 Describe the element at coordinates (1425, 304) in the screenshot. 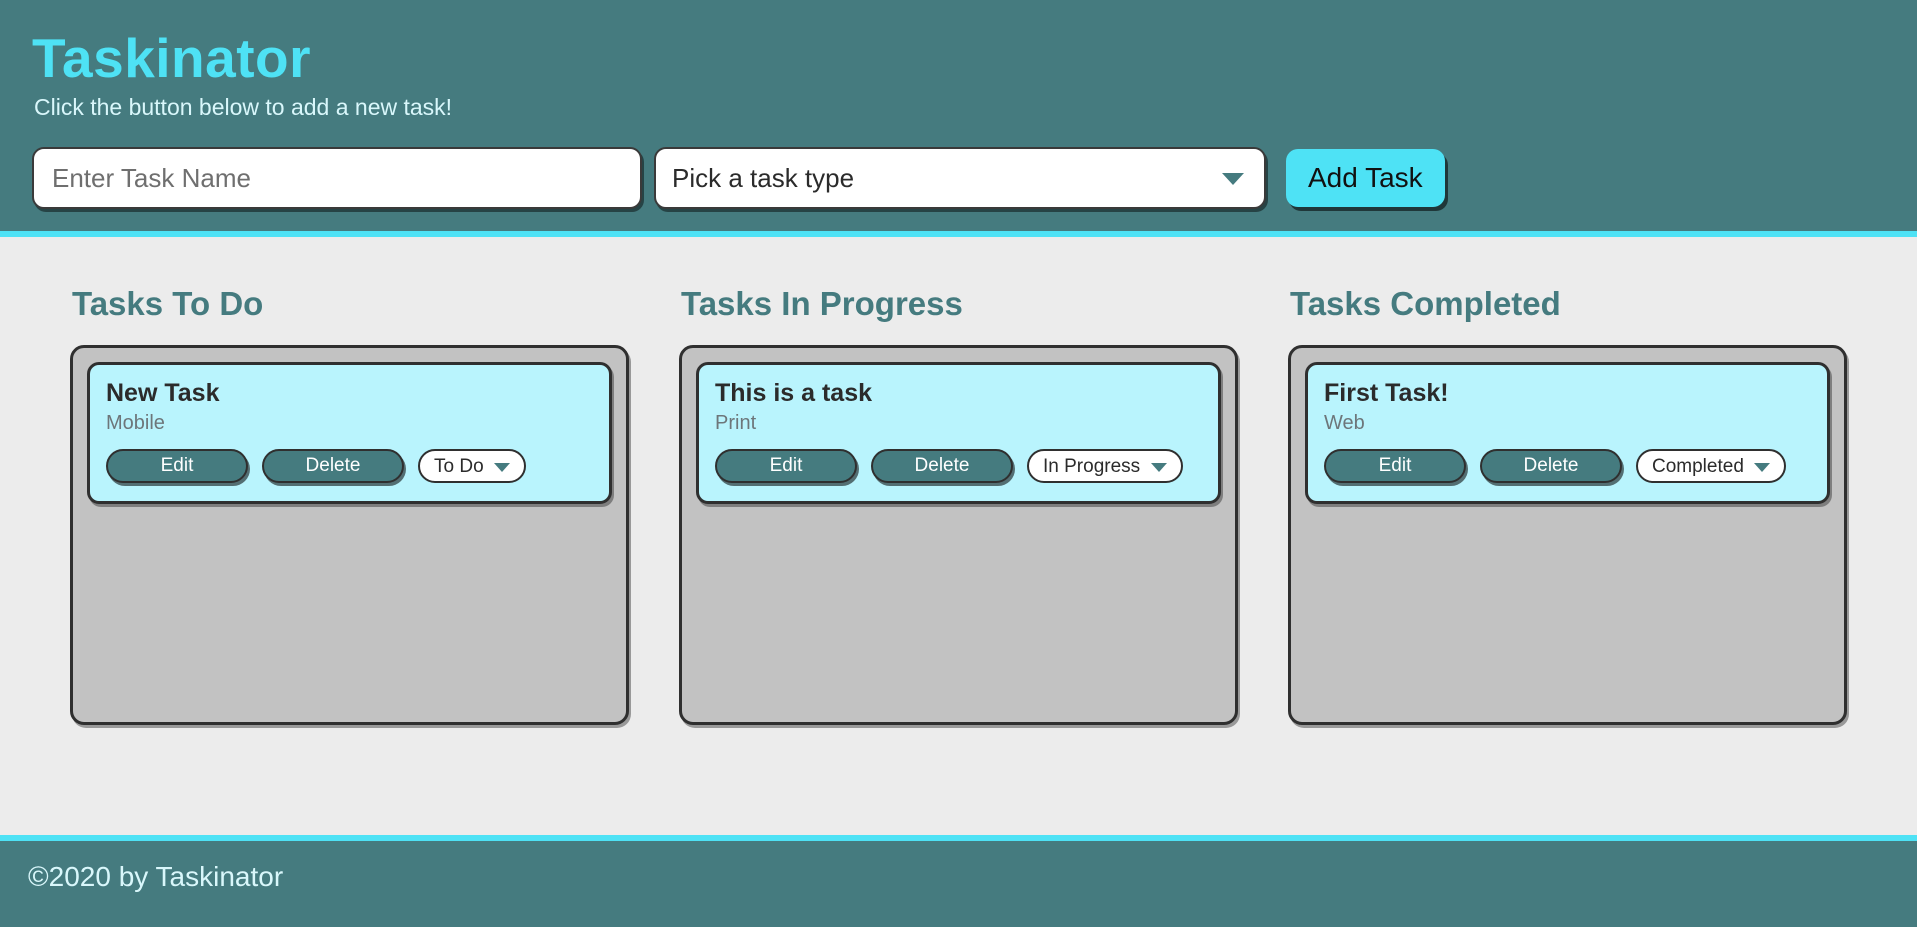

I see `column-title: Tasks Completed` at that location.